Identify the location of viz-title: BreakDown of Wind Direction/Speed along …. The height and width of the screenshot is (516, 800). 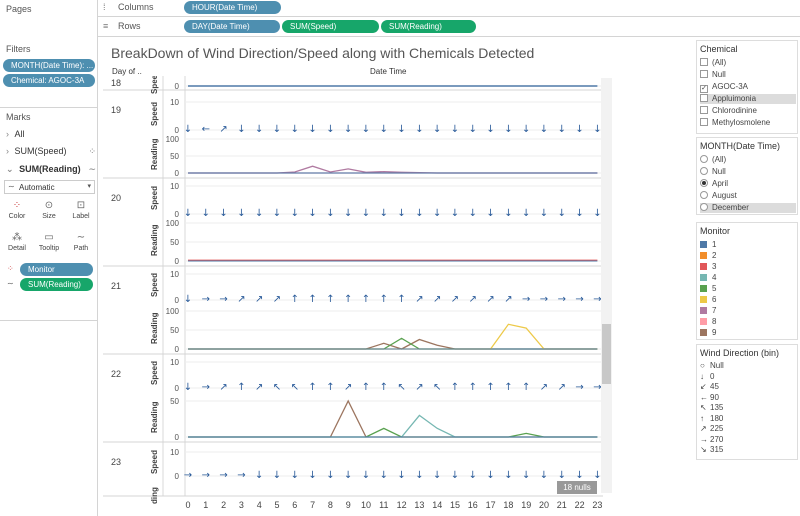
(323, 53).